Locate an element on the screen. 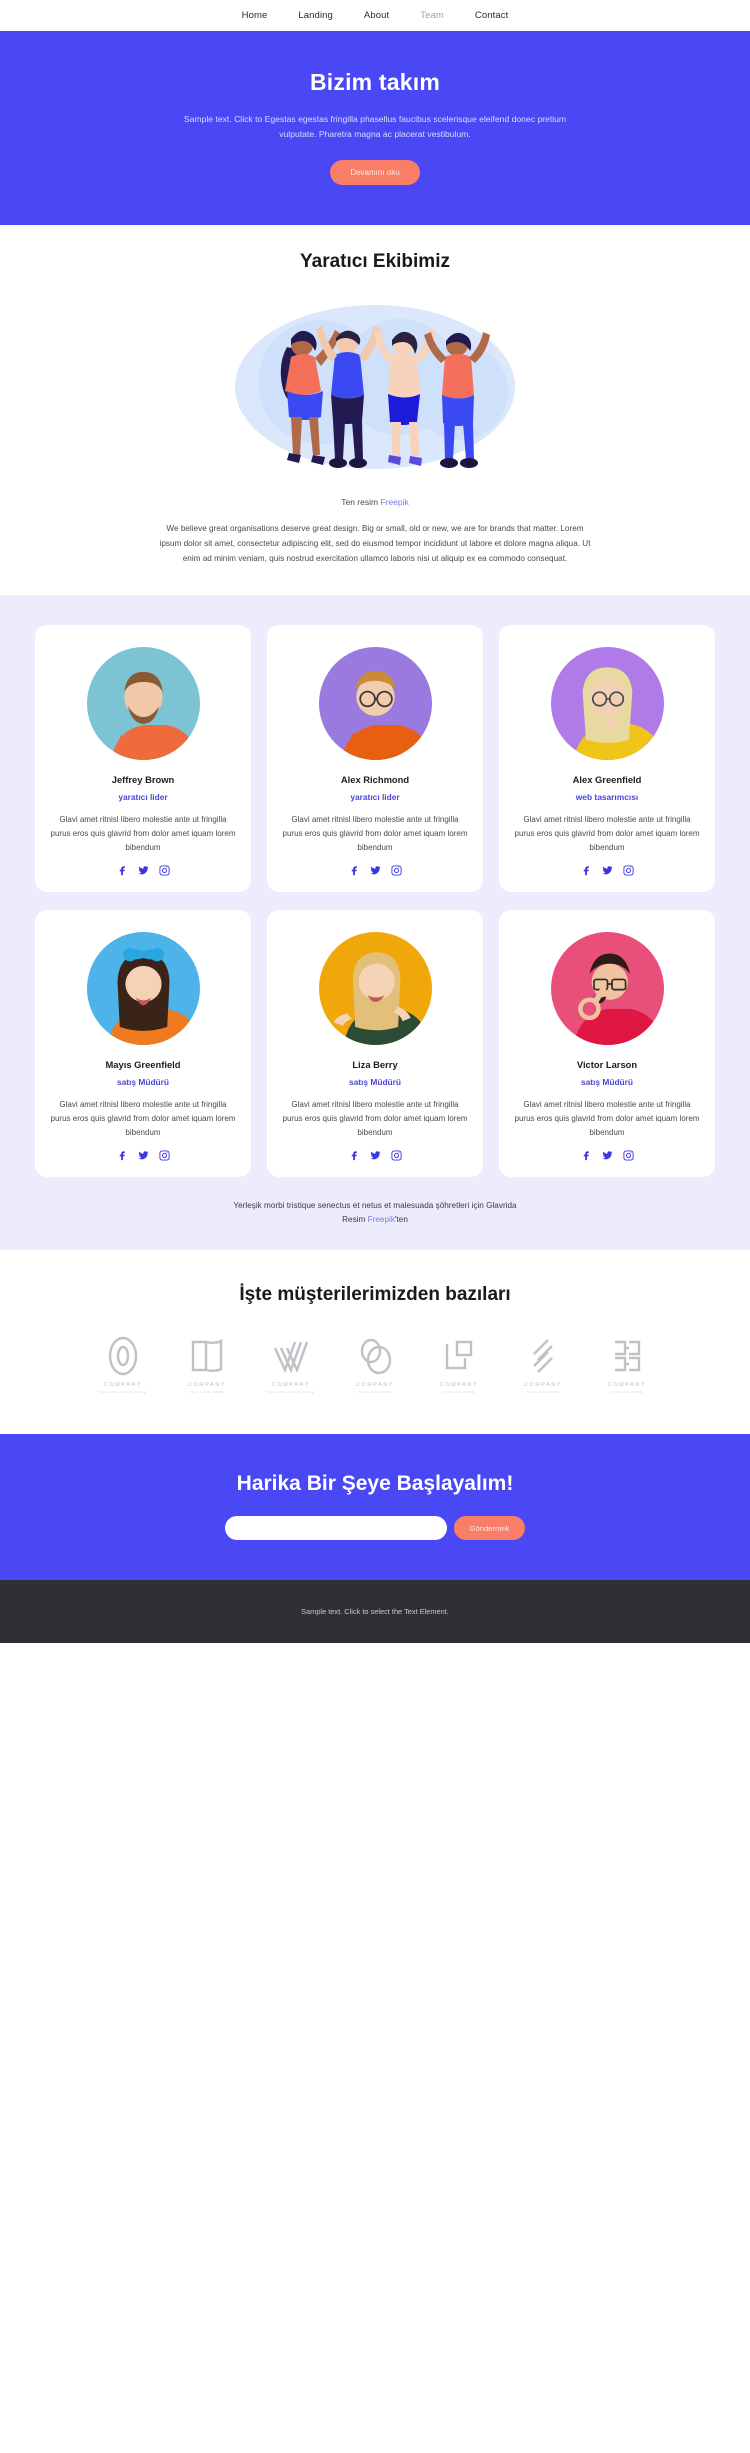 Image resolution: width=750 pixels, height=2453 pixels. team-note-suffix: 'ten is located at coordinates (401, 1220).